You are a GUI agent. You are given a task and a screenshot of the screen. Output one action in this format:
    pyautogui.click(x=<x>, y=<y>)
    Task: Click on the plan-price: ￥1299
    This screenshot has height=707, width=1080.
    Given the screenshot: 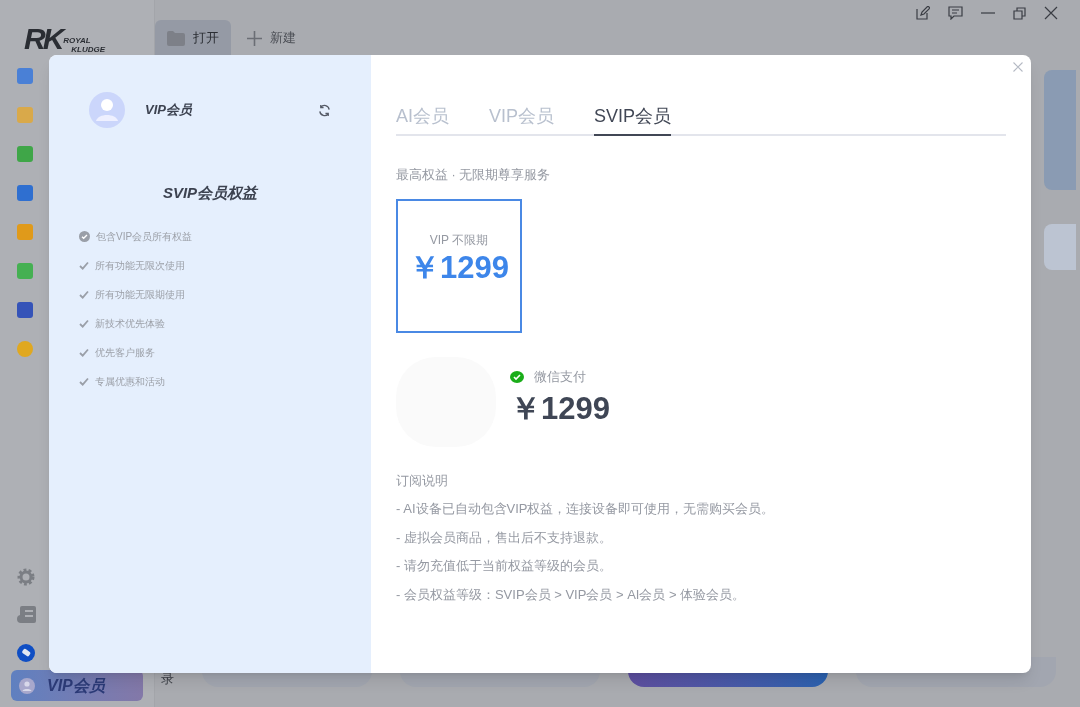 What is the action you would take?
    pyautogui.click(x=459, y=267)
    